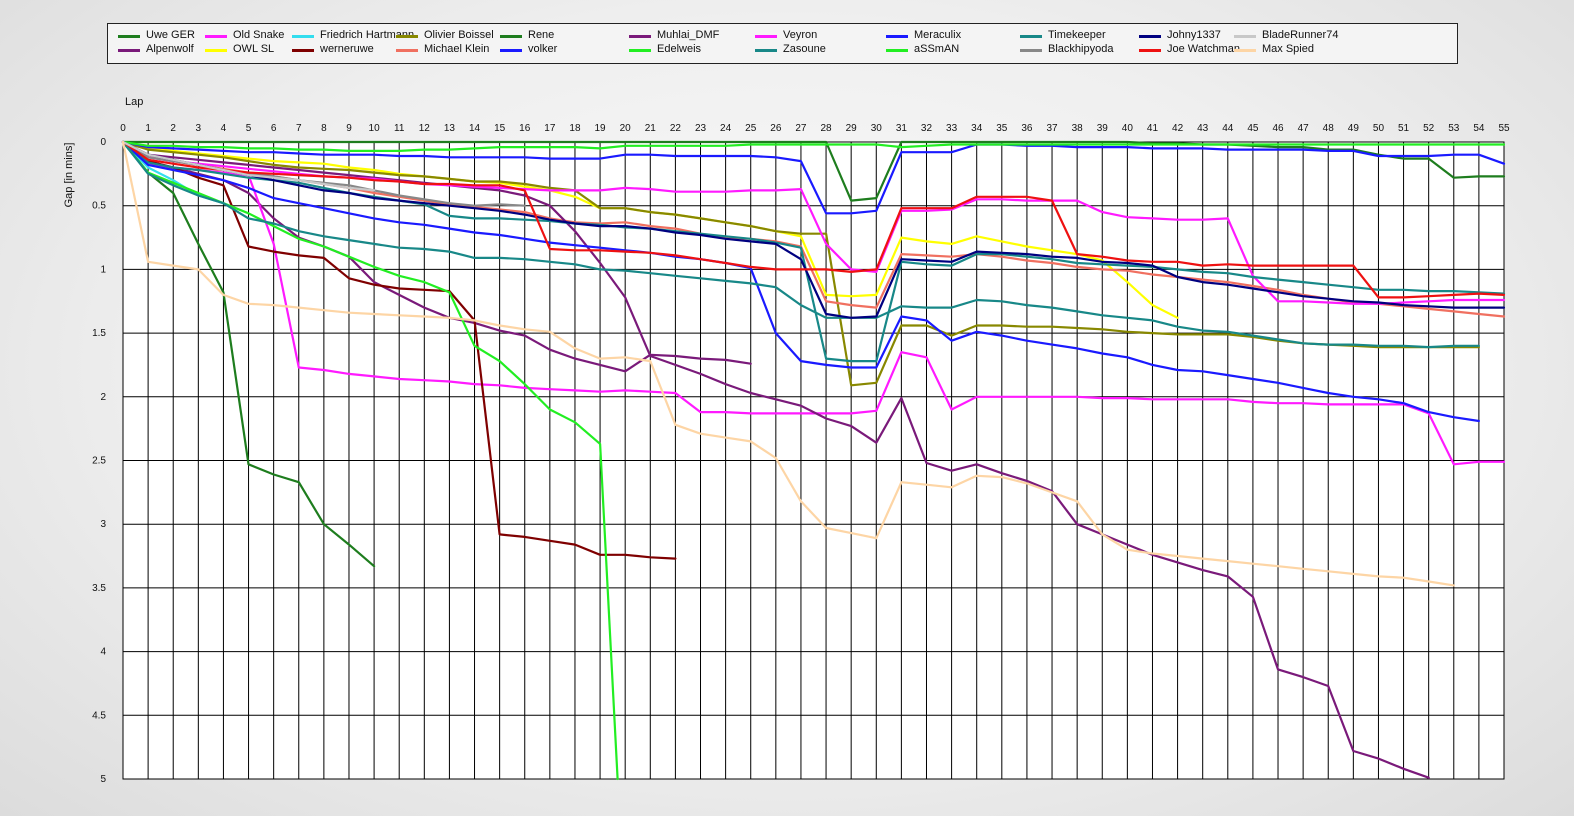  Describe the element at coordinates (877, 128) in the screenshot. I see `x-tick-label: 30` at that location.